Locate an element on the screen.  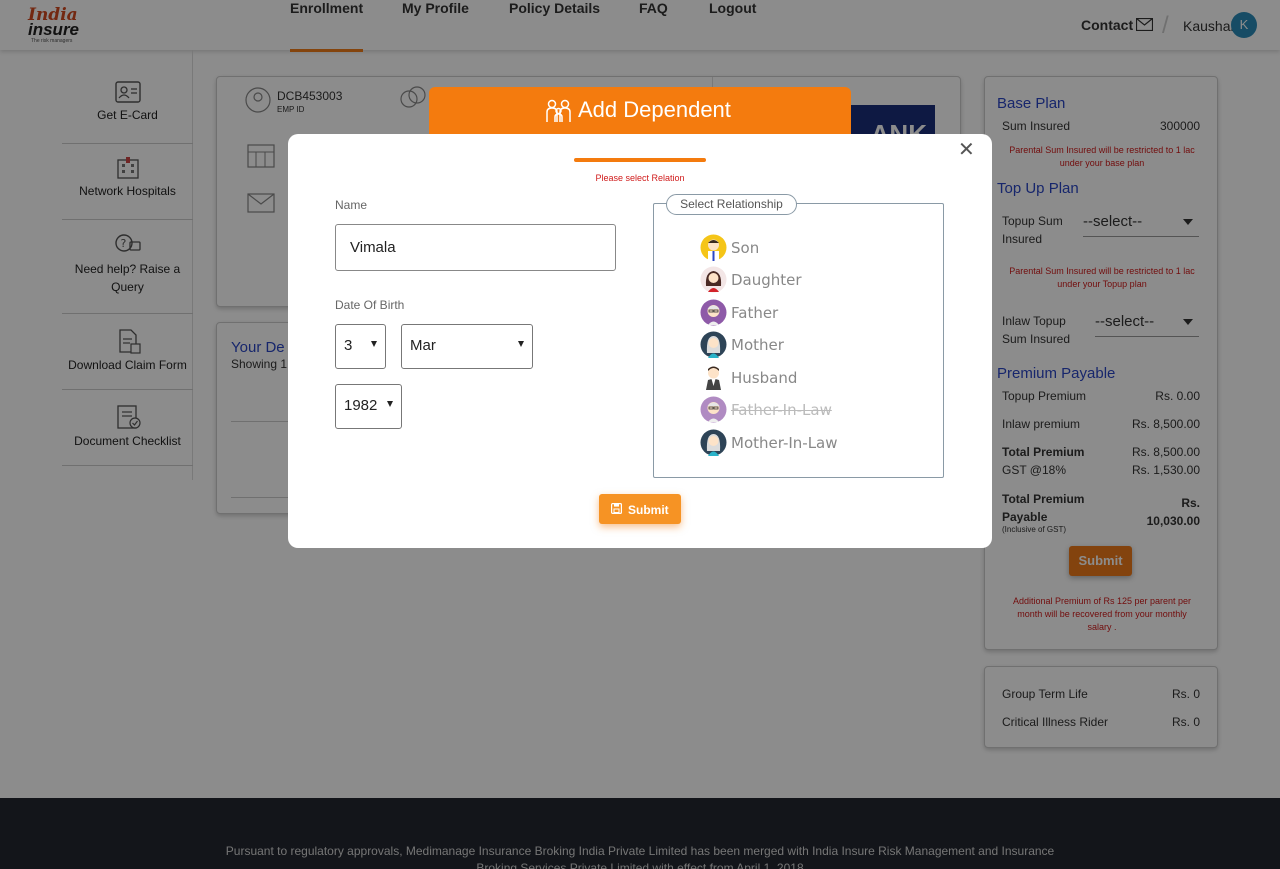
relation-option-mother: Mother is located at coordinates (800, 345).